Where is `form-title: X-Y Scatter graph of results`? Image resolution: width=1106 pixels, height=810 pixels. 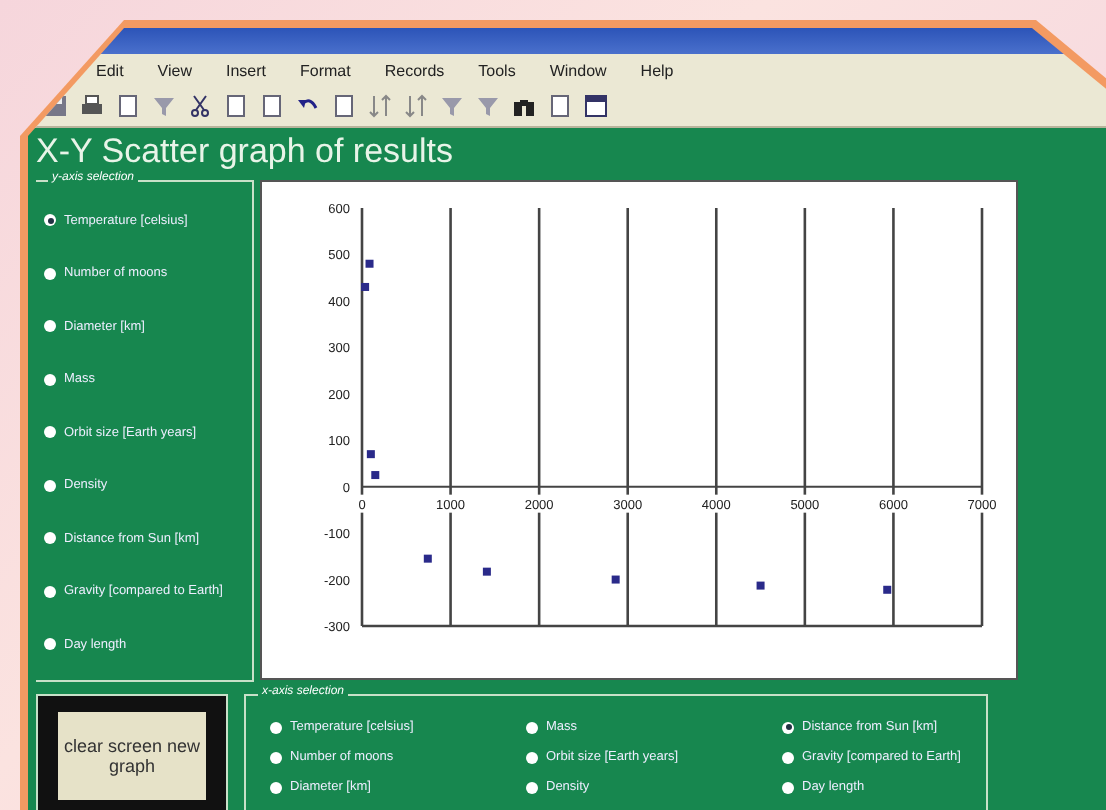 form-title: X-Y Scatter graph of results is located at coordinates (245, 151).